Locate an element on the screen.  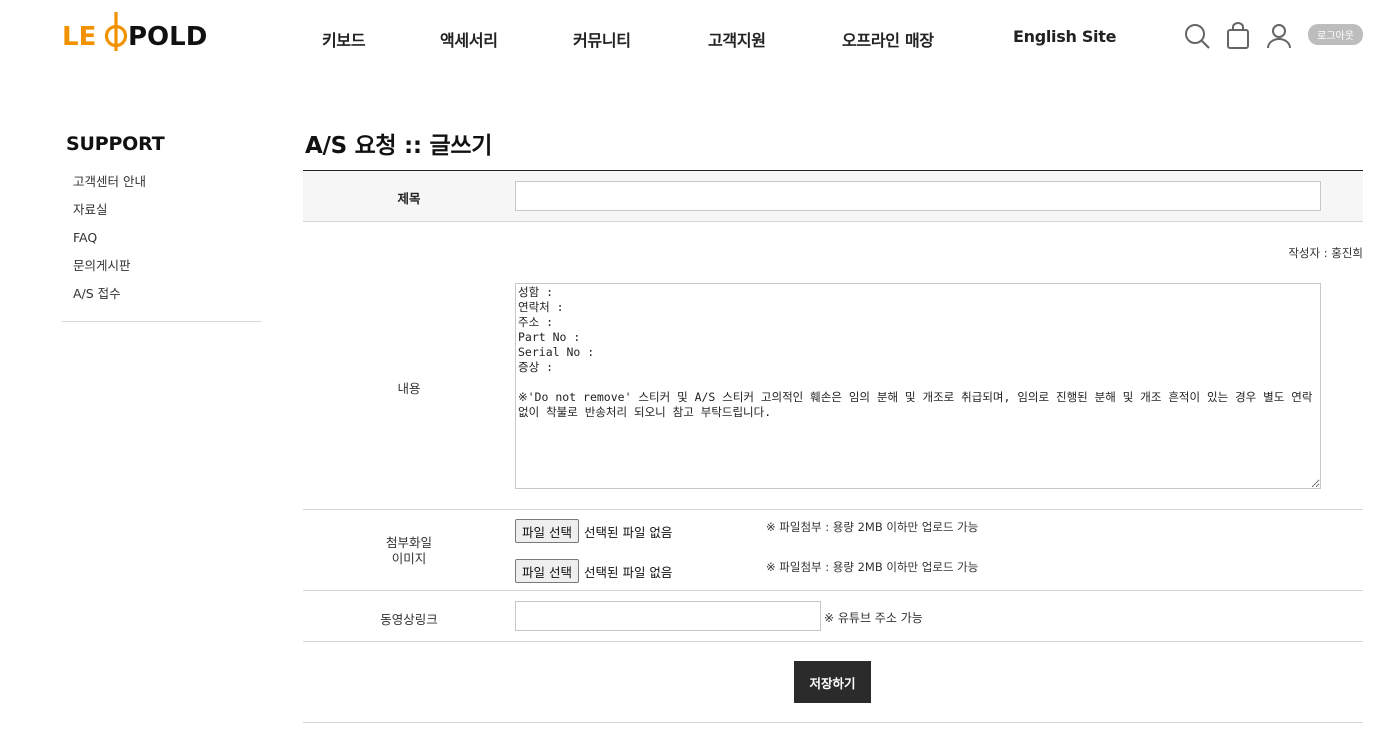
logout-button: 로그아웃 is located at coordinates (1335, 34).